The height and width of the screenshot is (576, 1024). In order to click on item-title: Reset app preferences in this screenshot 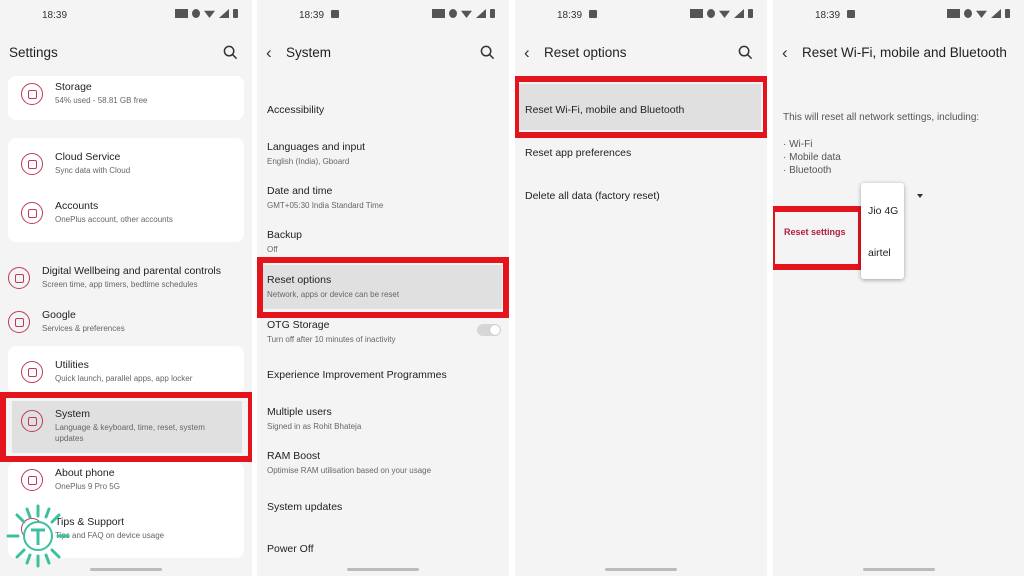, I will do `click(578, 153)`.